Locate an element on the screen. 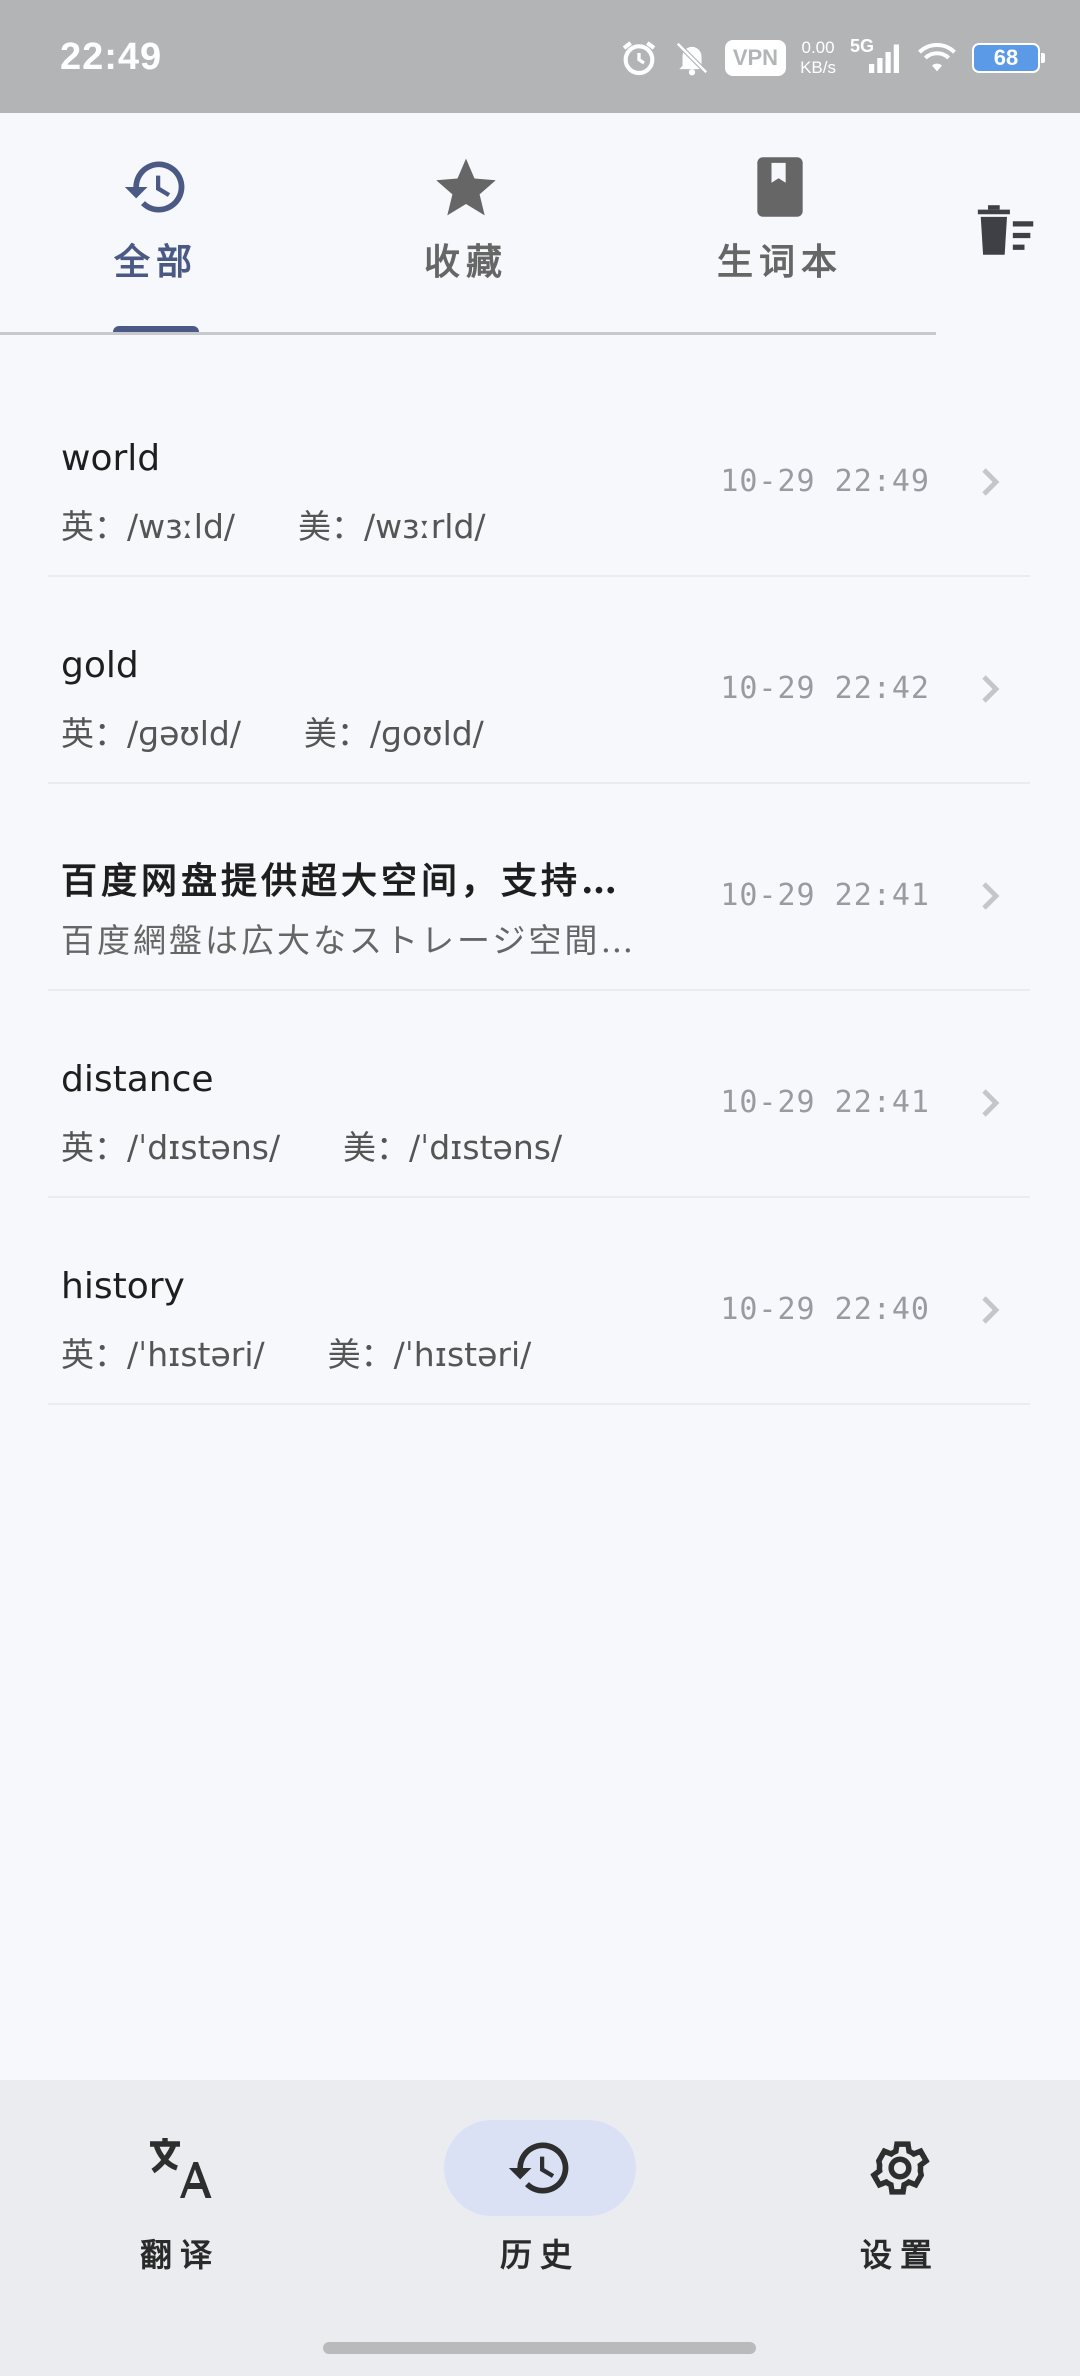  list-item: world 英：/wɜːld/ 美：/wɜːrld/ 10-29 22:49 is located at coordinates (539, 473).